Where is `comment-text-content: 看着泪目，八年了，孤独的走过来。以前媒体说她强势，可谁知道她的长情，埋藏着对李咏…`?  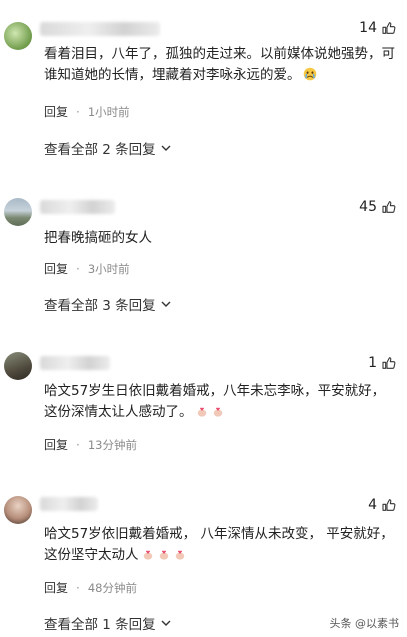
comment-text-content: 看着泪目，八年了，孤独的走过来。以前媒体说她强势，可谁知道她的长情，埋藏着对李咏… is located at coordinates (219, 64).